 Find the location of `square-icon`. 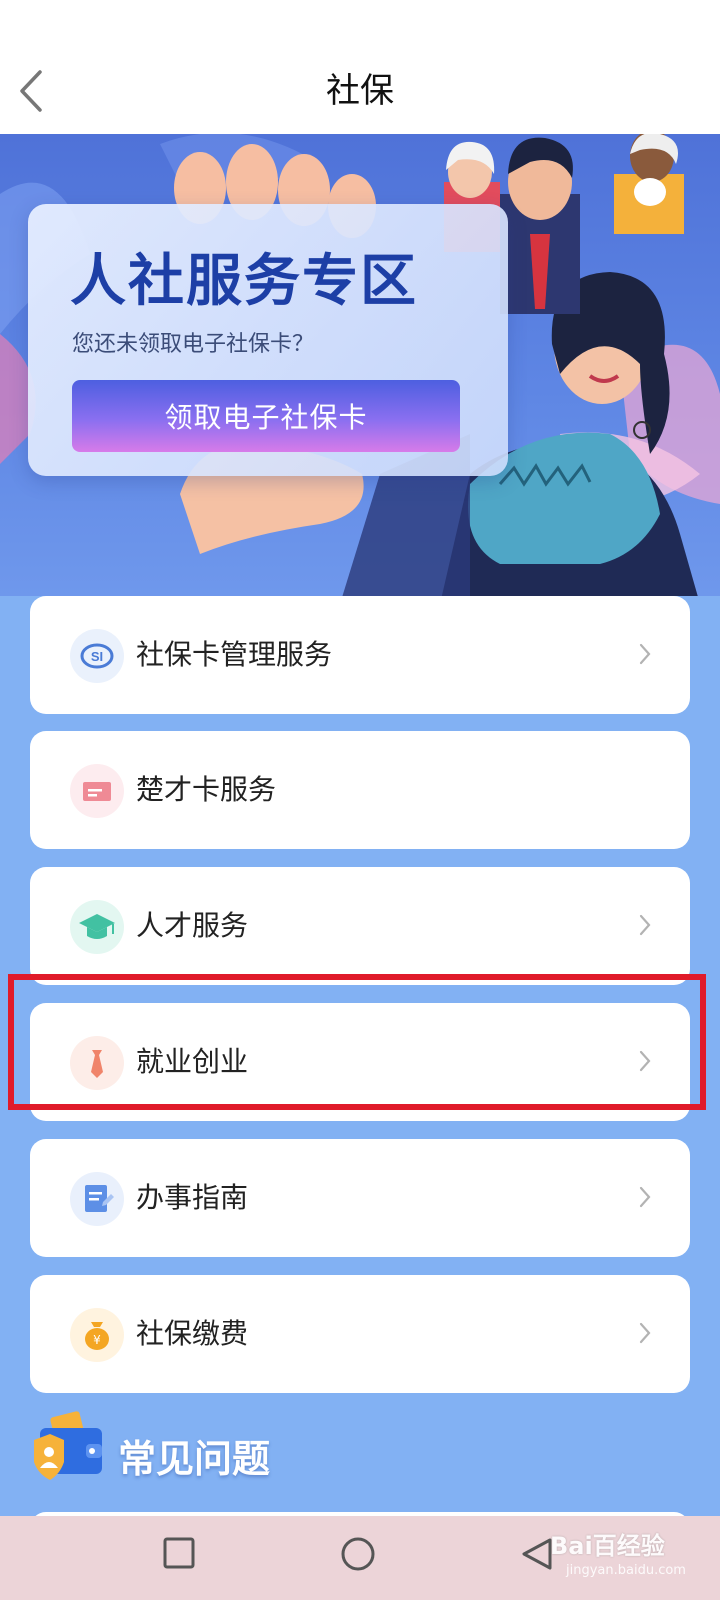

square-icon is located at coordinates (179, 1553).